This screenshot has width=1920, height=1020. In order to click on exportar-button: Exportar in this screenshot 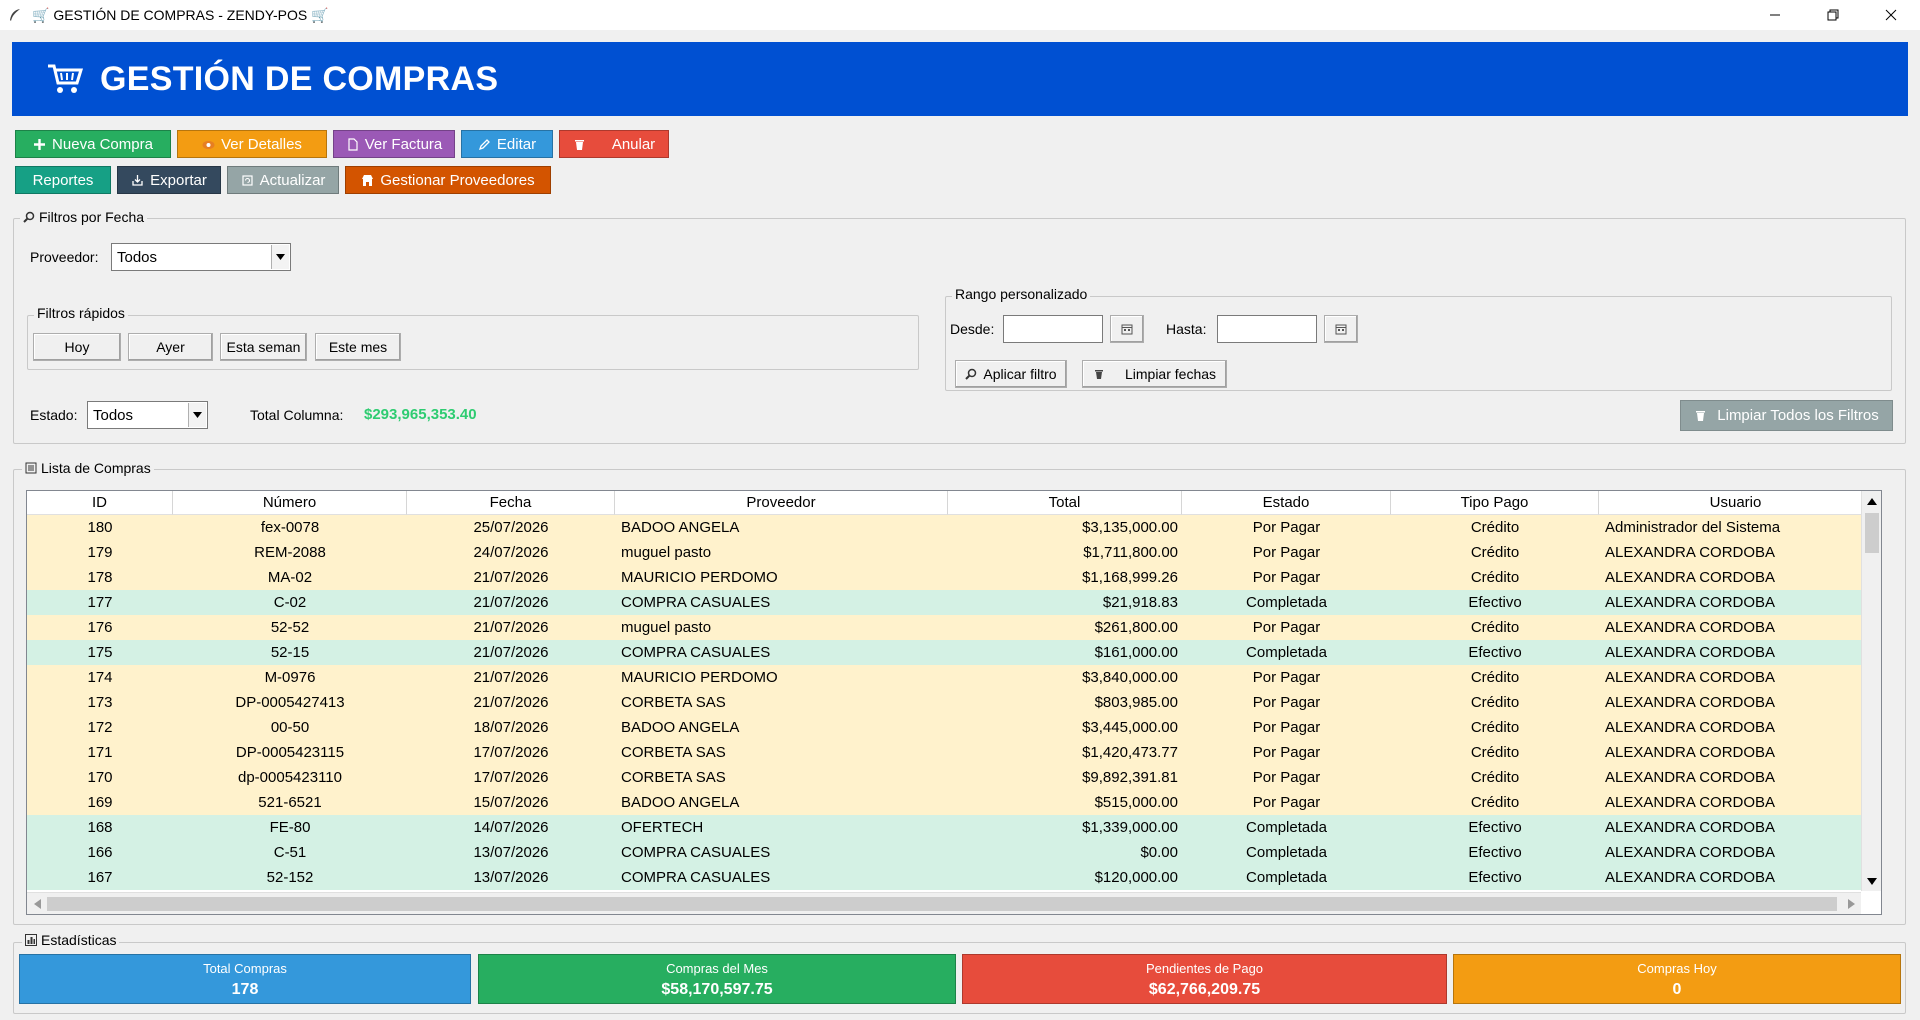, I will do `click(169, 180)`.